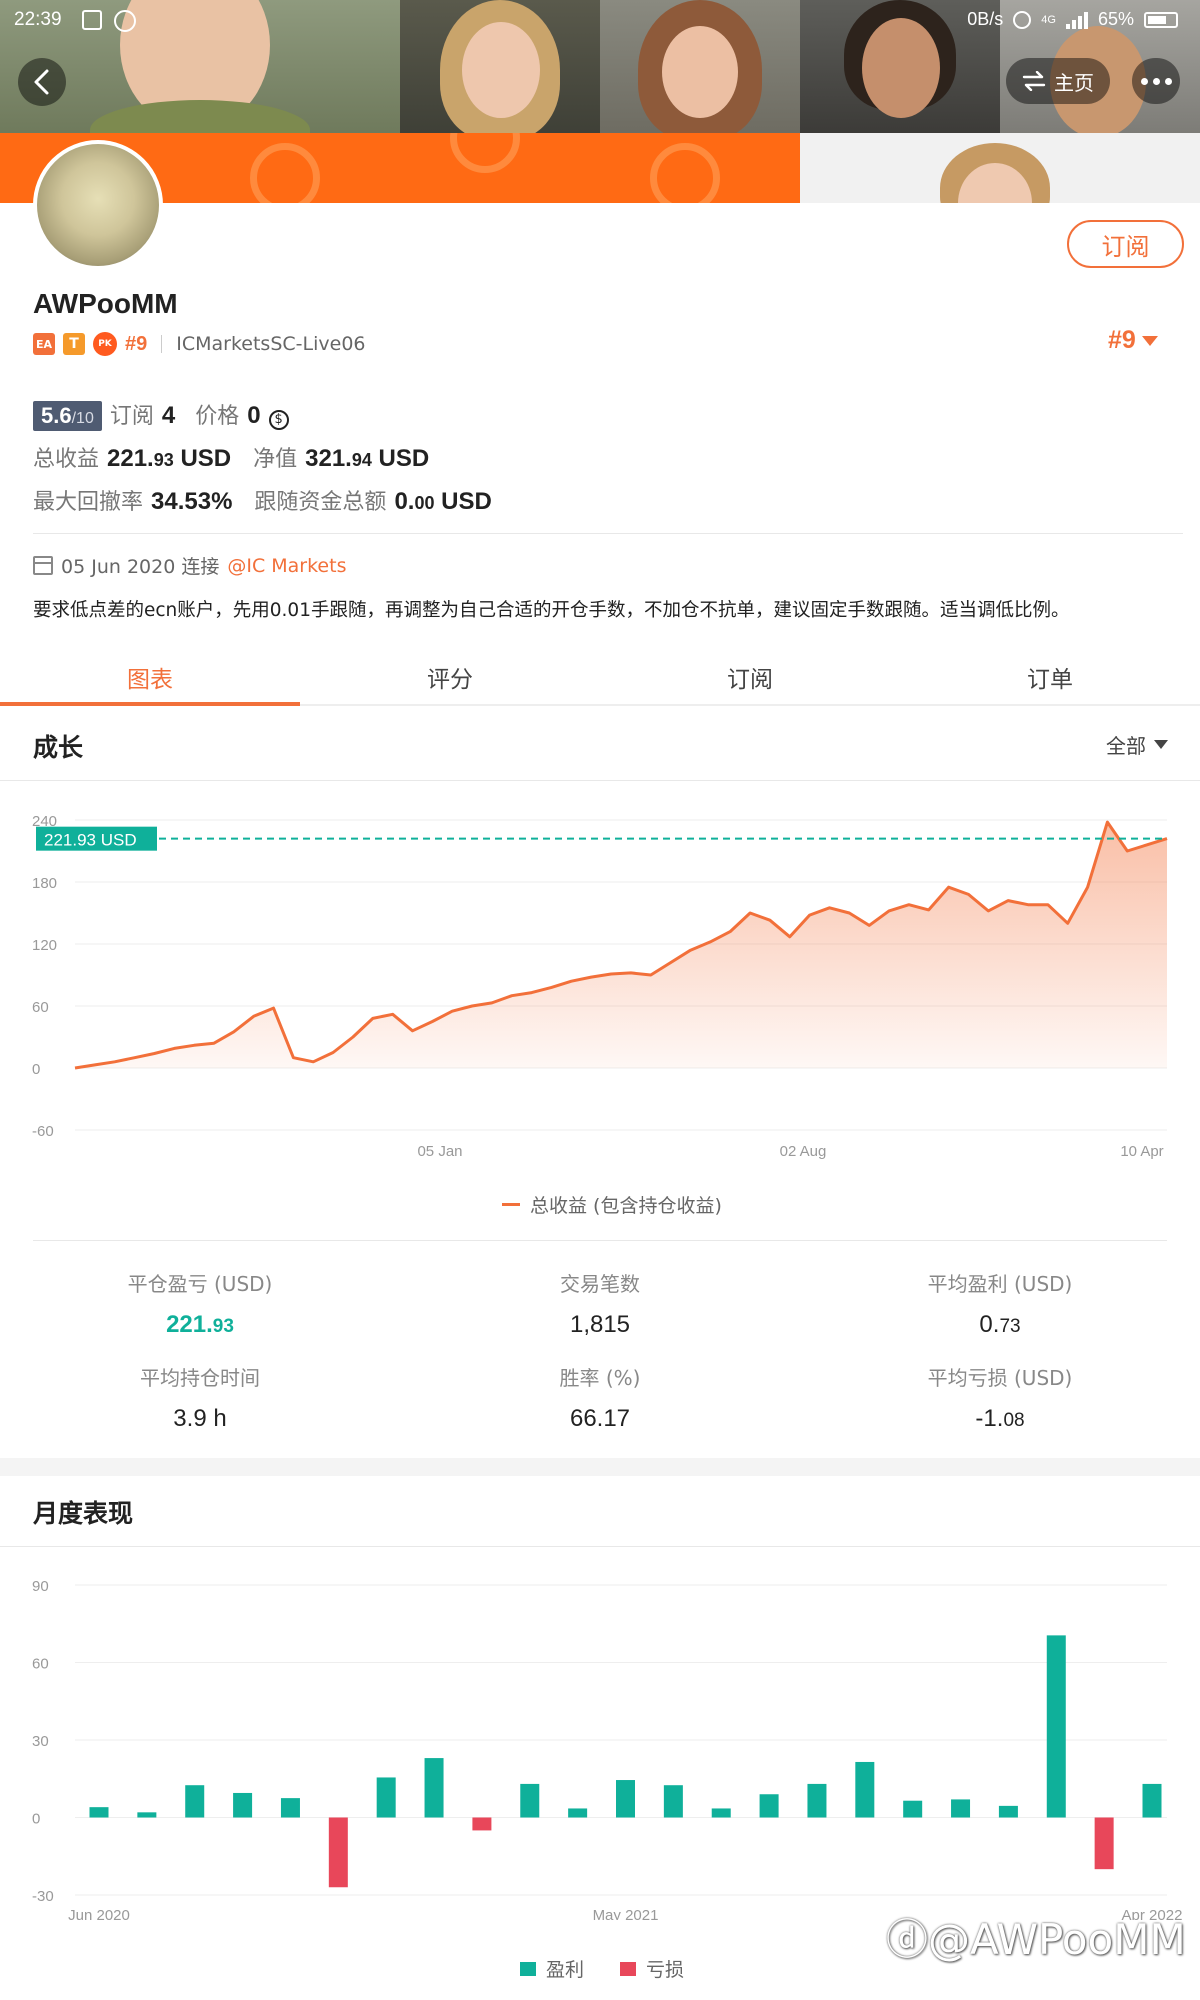  What do you see at coordinates (44, 883) in the screenshot?
I see `y-tick-label: 180` at bounding box center [44, 883].